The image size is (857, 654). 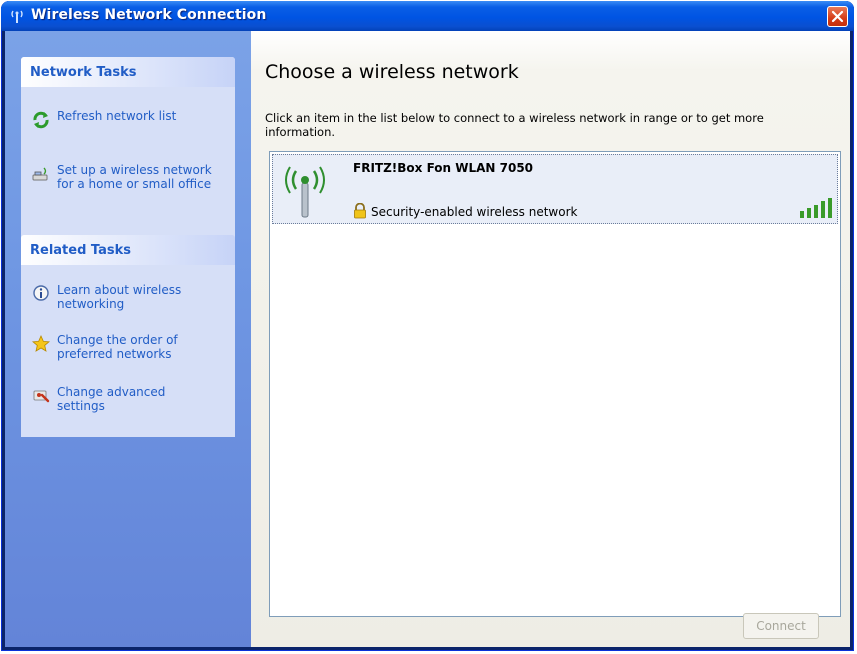 I want to click on title-bar: Wireless Network Connection, so click(x=427, y=16).